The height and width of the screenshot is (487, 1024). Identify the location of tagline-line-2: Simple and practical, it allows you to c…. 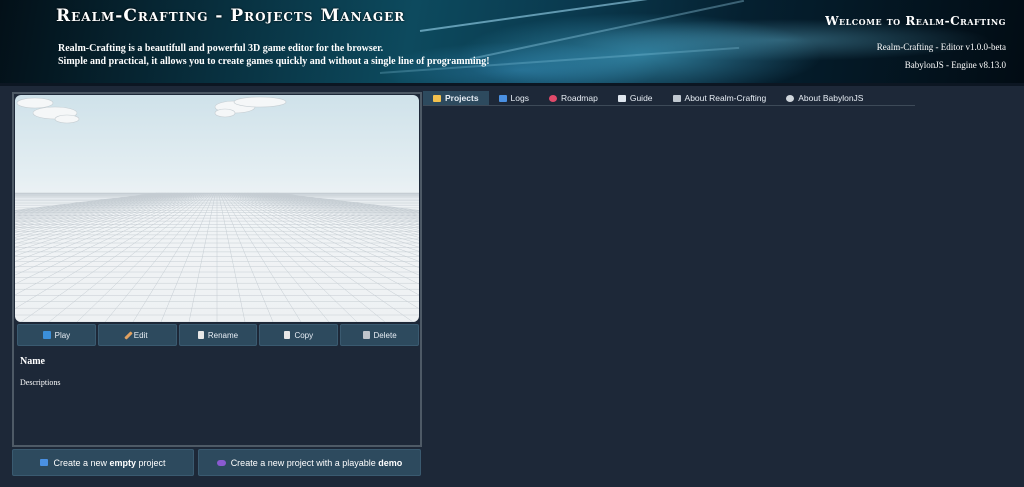
(274, 61).